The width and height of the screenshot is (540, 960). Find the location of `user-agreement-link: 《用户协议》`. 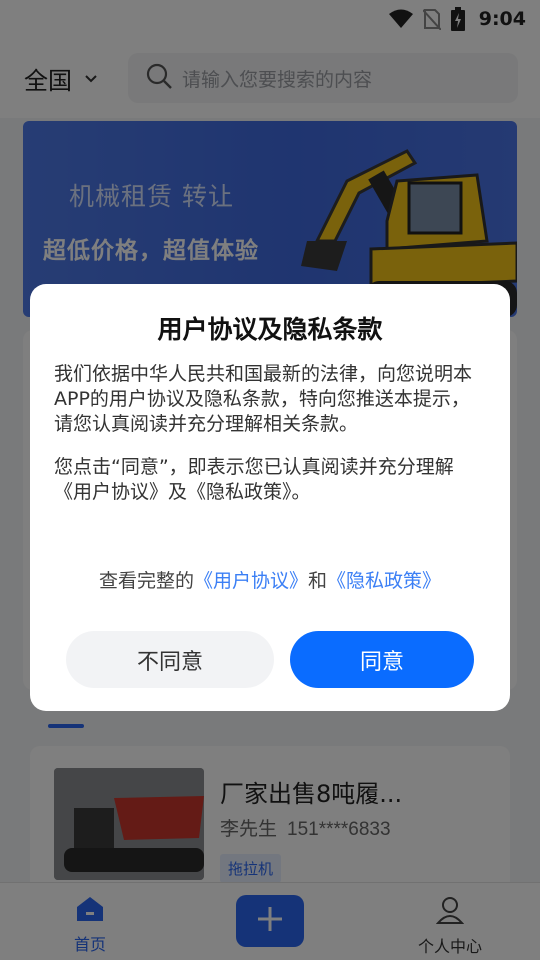

user-agreement-link: 《用户协议》 is located at coordinates (251, 581).